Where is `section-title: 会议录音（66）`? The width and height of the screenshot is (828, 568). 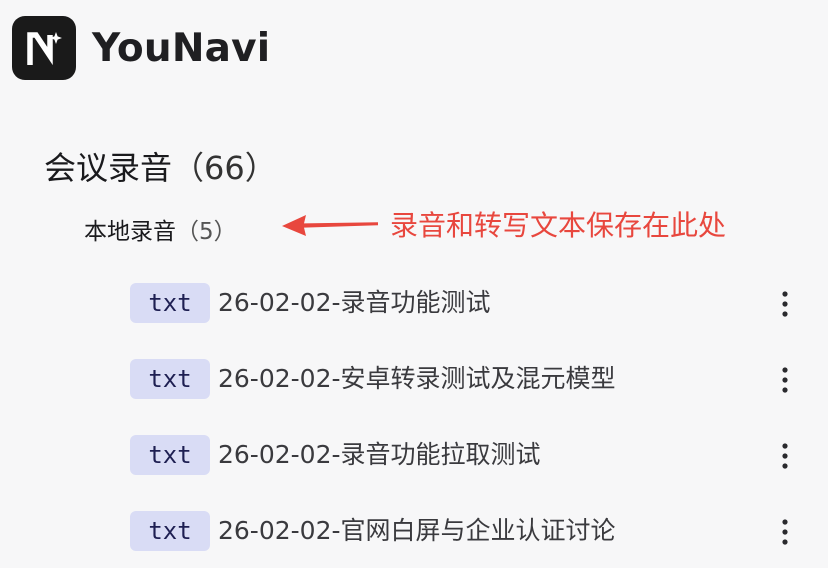 section-title: 会议录音（66） is located at coordinates (160, 168).